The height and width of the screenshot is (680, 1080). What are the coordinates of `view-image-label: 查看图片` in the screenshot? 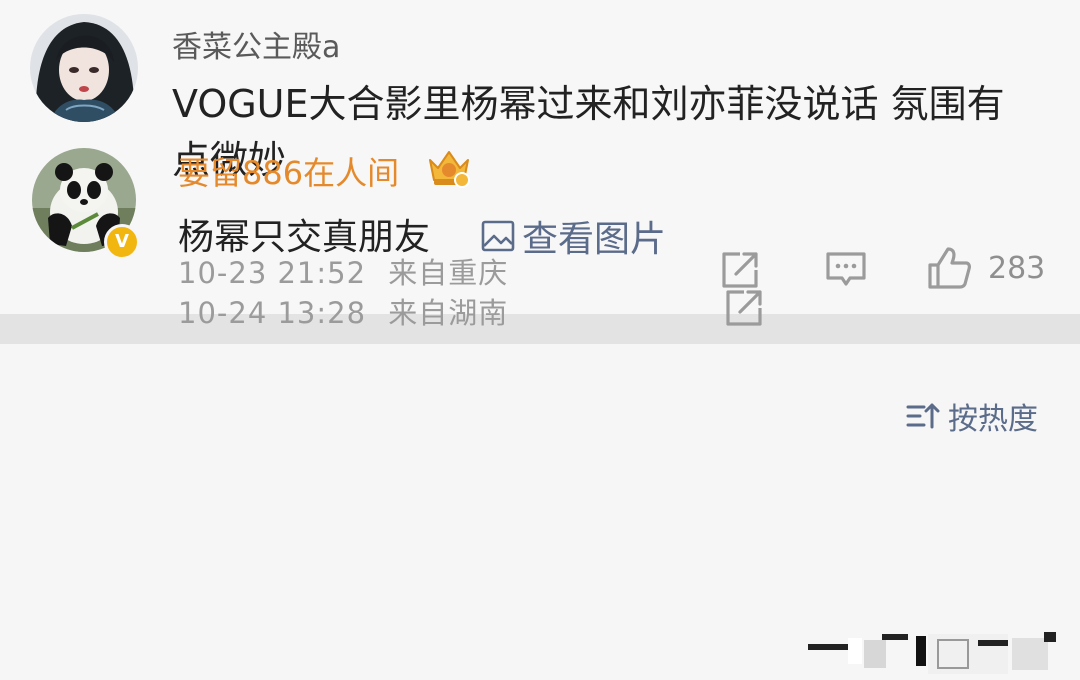 It's located at (594, 239).